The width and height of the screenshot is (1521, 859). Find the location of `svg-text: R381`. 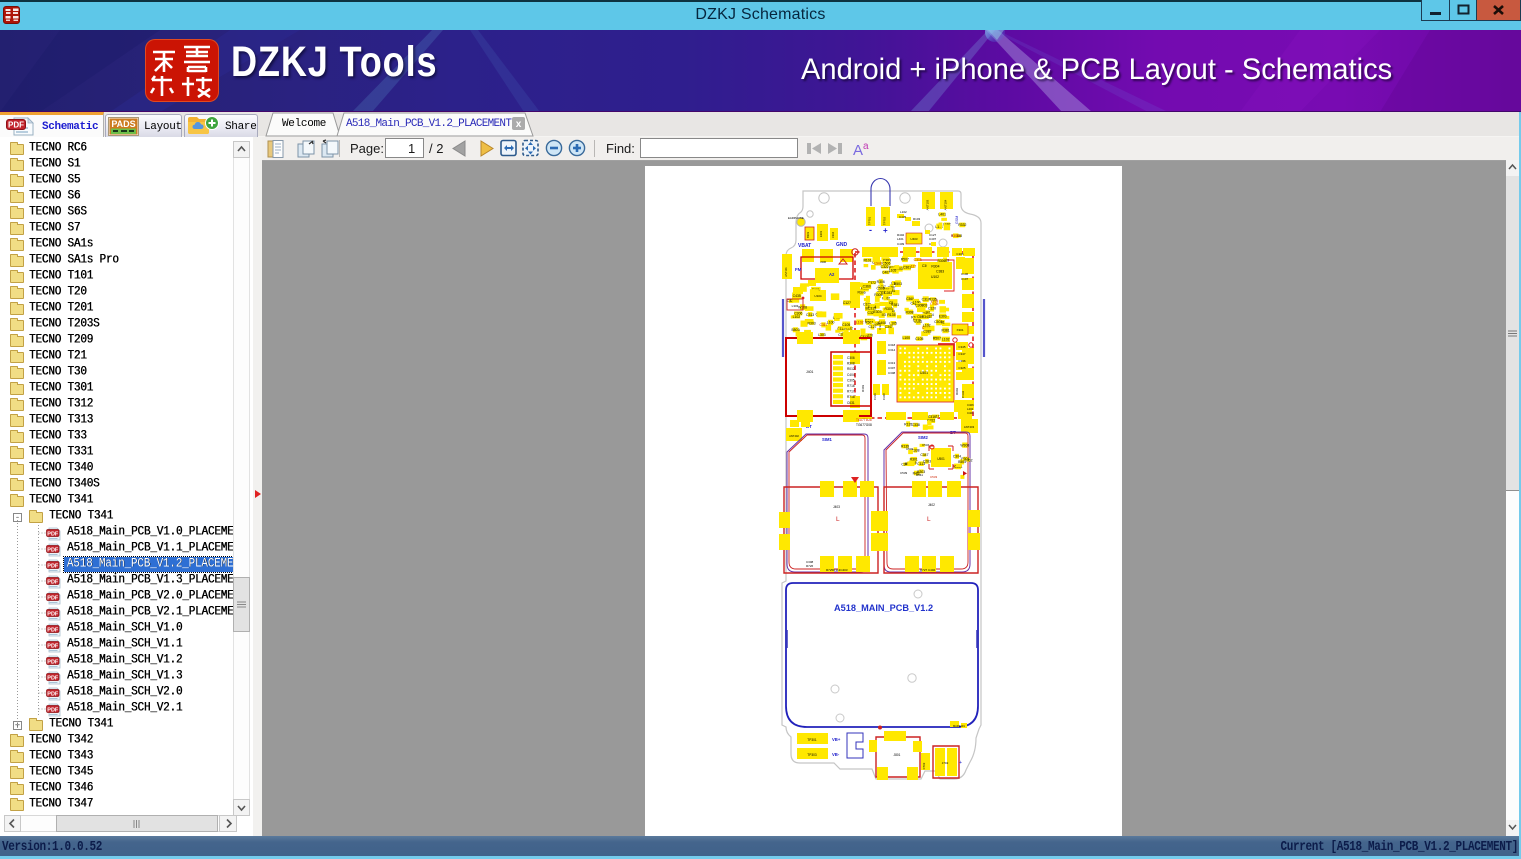

svg-text: R381 is located at coordinates (946, 331).